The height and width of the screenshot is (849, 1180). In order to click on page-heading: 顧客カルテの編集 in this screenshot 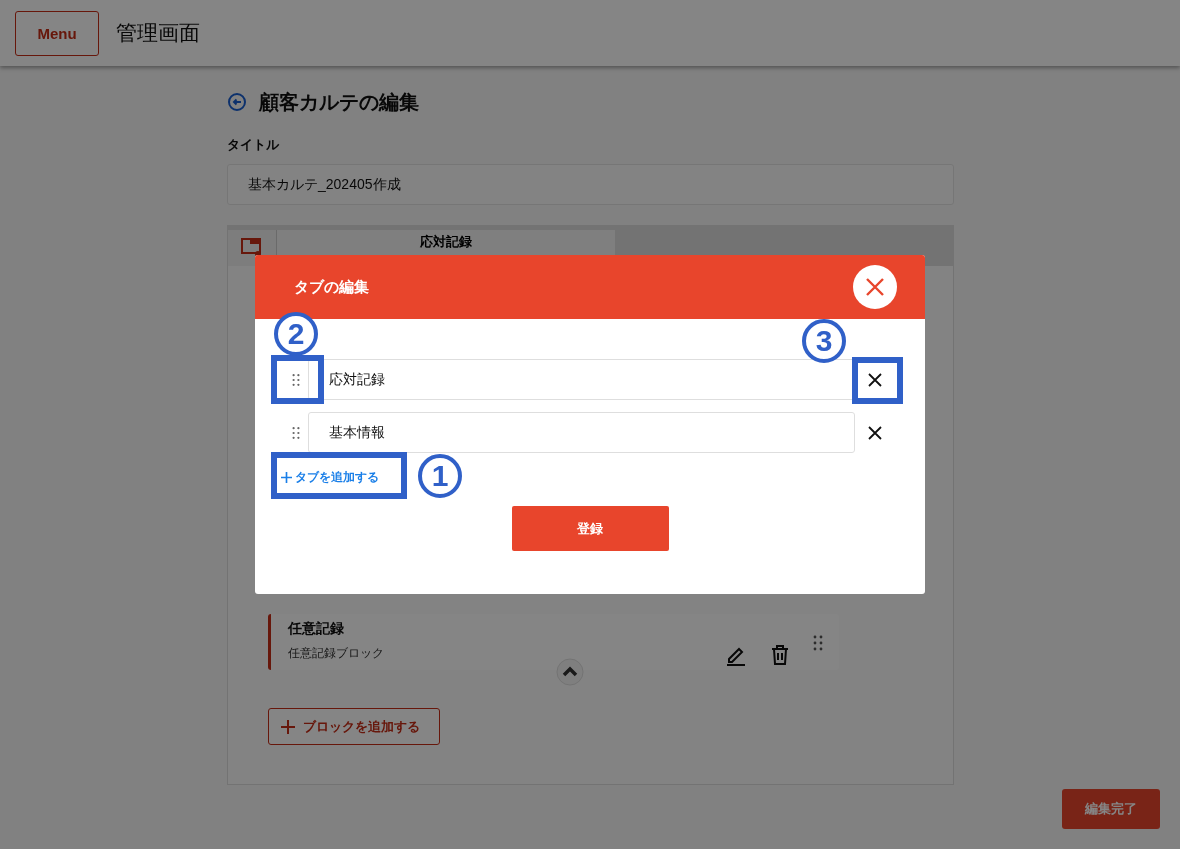, I will do `click(339, 102)`.